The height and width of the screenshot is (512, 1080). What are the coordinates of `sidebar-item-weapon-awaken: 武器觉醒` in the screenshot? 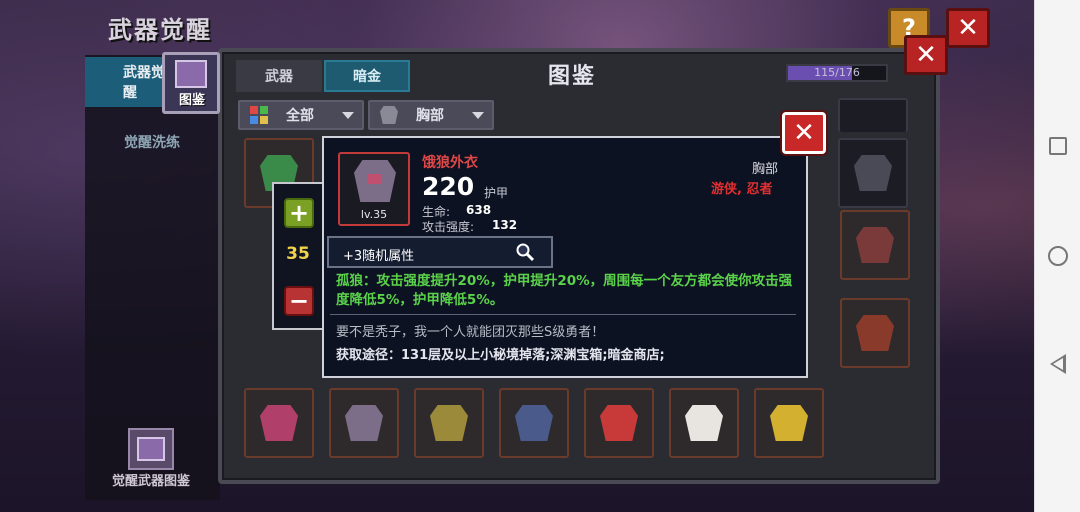 It's located at (125, 82).